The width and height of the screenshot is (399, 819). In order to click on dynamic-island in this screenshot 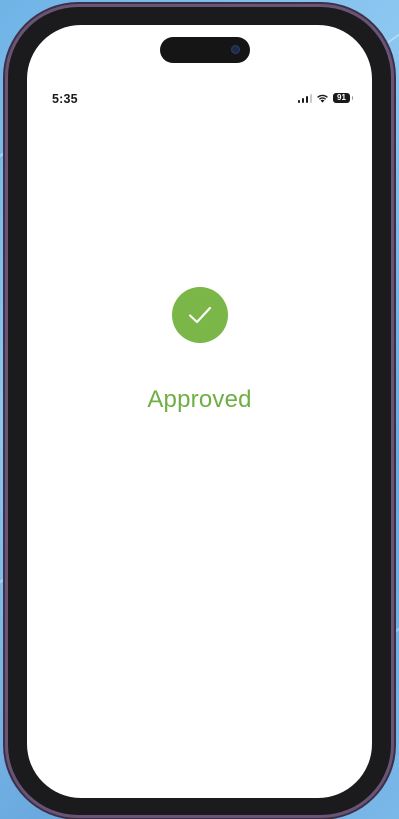, I will do `click(205, 50)`.